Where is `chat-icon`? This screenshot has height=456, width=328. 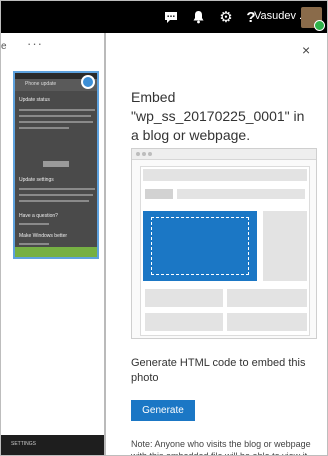
chat-icon is located at coordinates (171, 17).